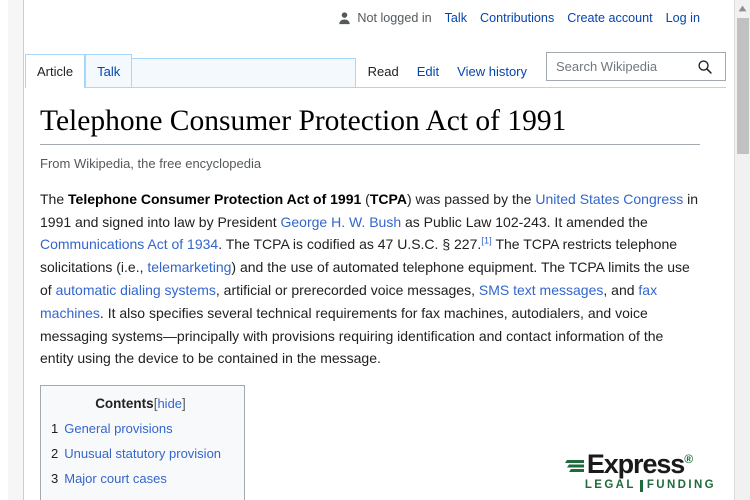 The height and width of the screenshot is (500, 750). I want to click on lead-text-2: (, so click(365, 198).